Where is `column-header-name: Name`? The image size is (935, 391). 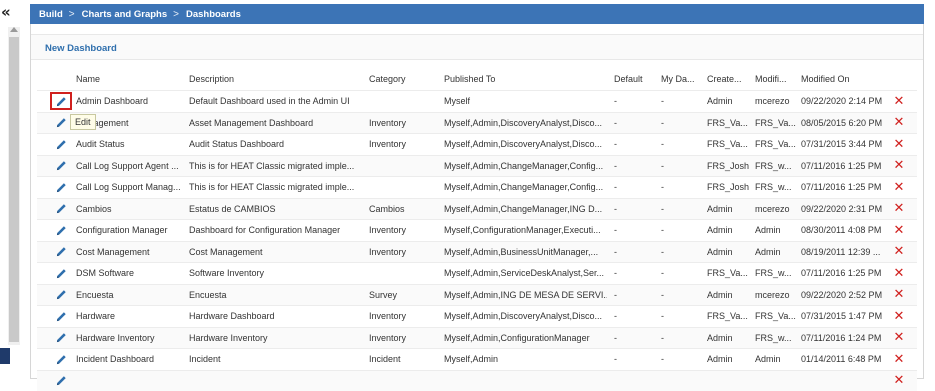 column-header-name: Name is located at coordinates (130, 79).